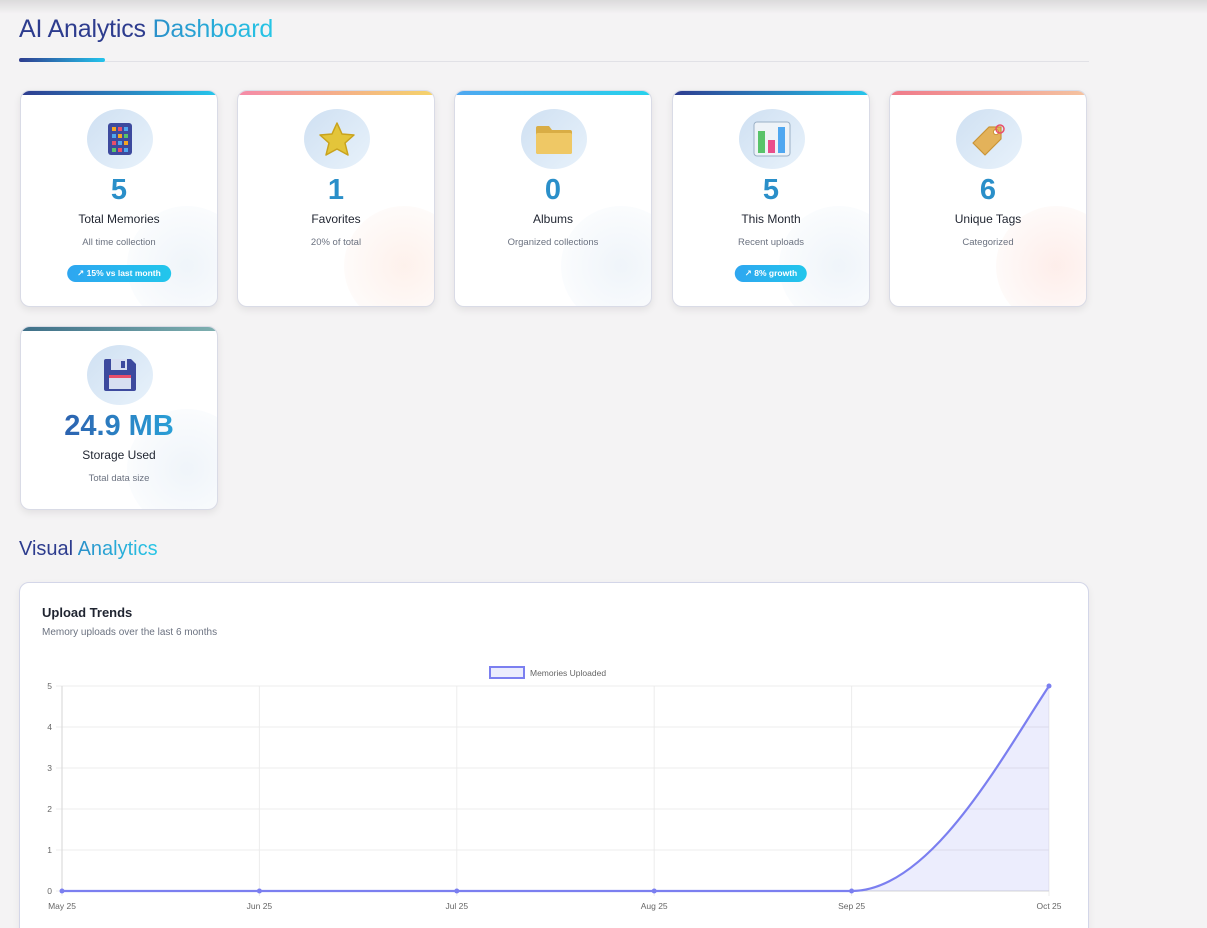 This screenshot has height=928, width=1207. Describe the element at coordinates (988, 219) in the screenshot. I see `stat-label: Unique Tags` at that location.